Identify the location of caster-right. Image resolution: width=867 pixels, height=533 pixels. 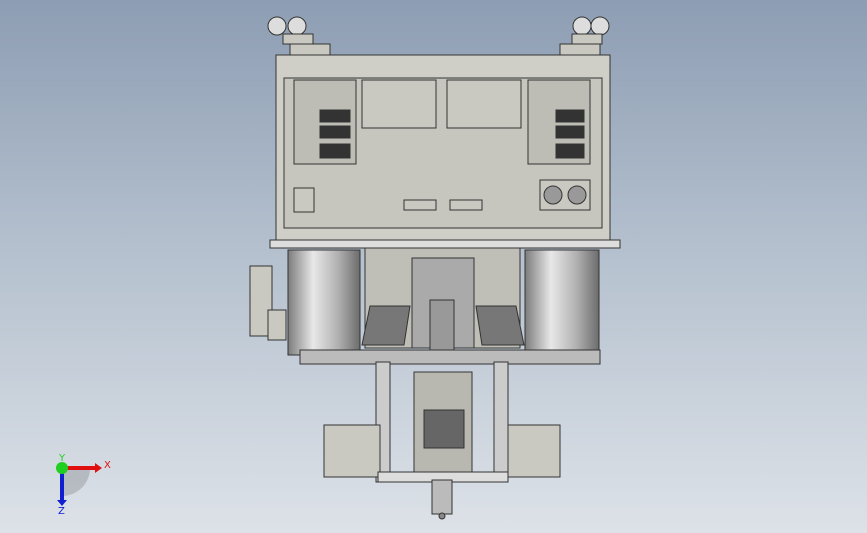
(584, 36).